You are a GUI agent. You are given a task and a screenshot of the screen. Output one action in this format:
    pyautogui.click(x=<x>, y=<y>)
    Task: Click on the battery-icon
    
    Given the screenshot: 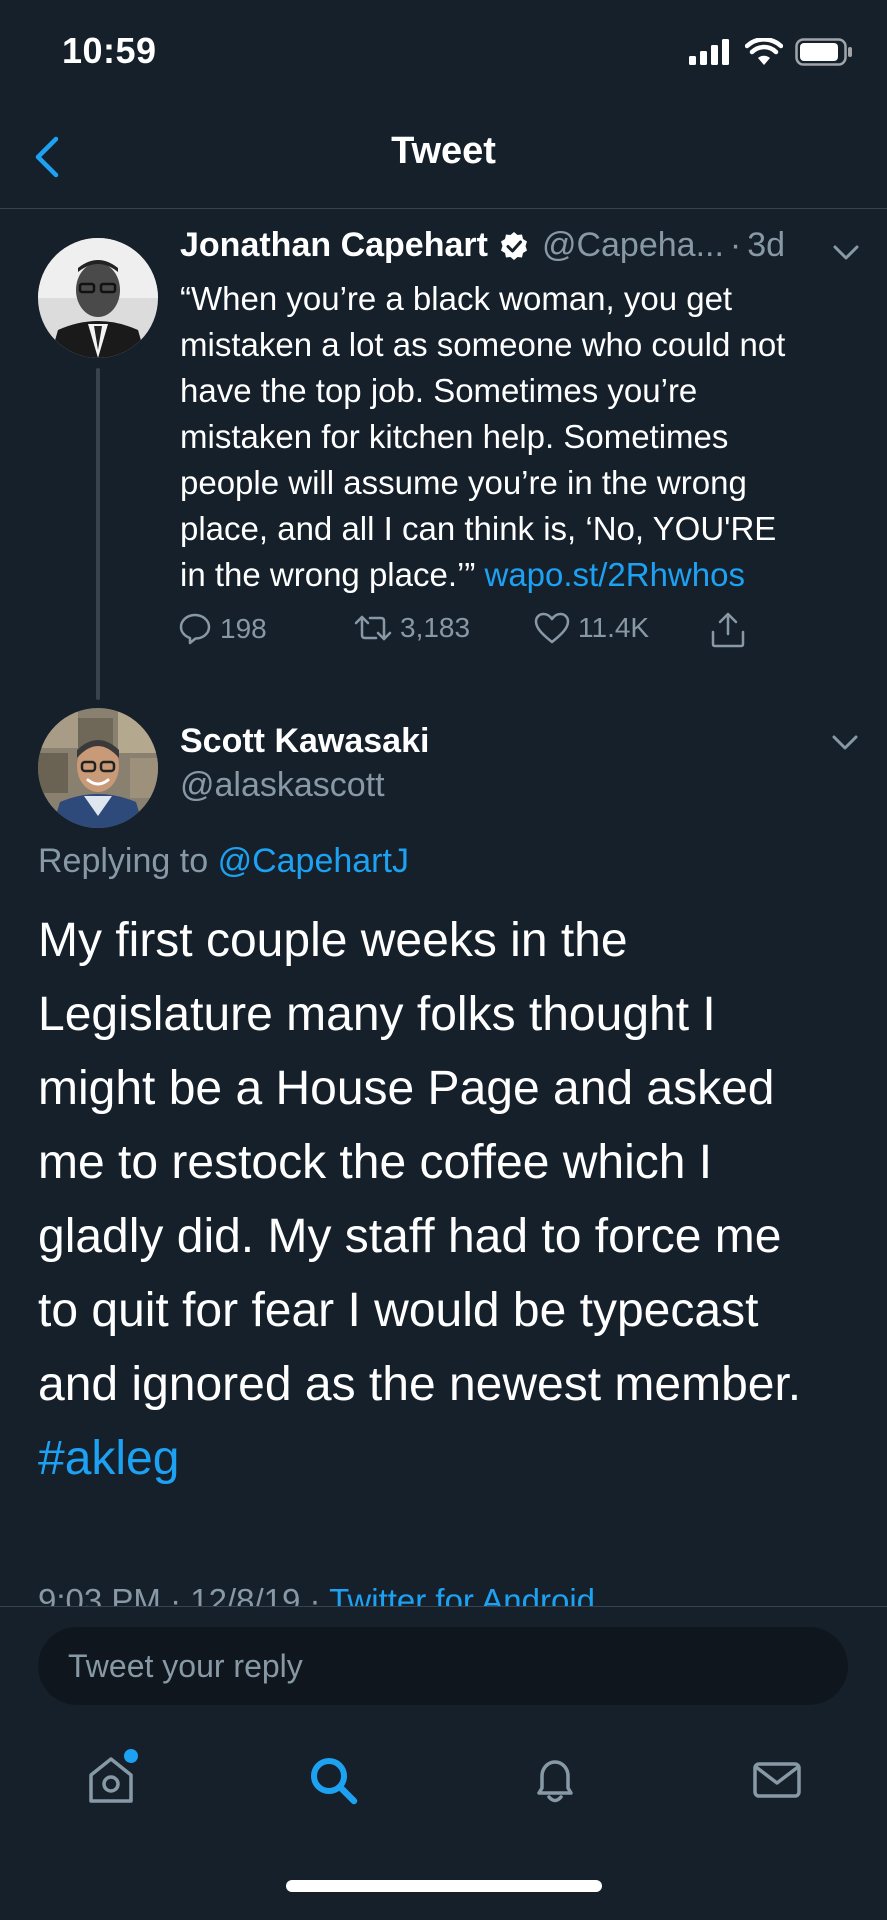 What is the action you would take?
    pyautogui.click(x=823, y=52)
    